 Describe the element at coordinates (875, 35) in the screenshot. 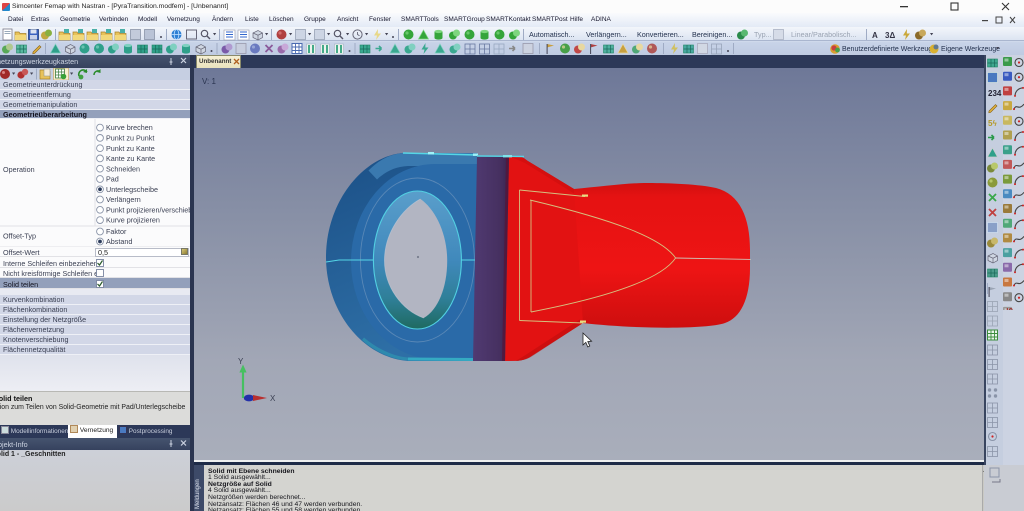

I see `svg-text: A` at that location.